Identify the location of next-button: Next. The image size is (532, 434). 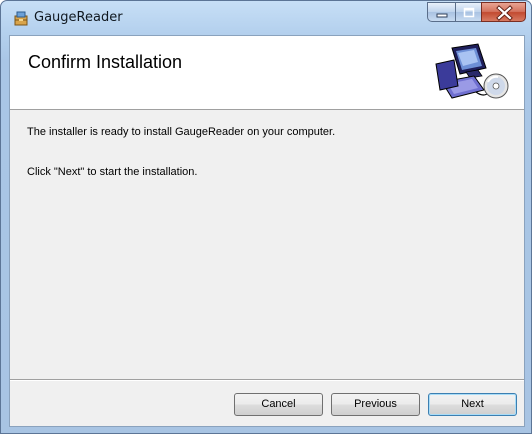
(472, 404).